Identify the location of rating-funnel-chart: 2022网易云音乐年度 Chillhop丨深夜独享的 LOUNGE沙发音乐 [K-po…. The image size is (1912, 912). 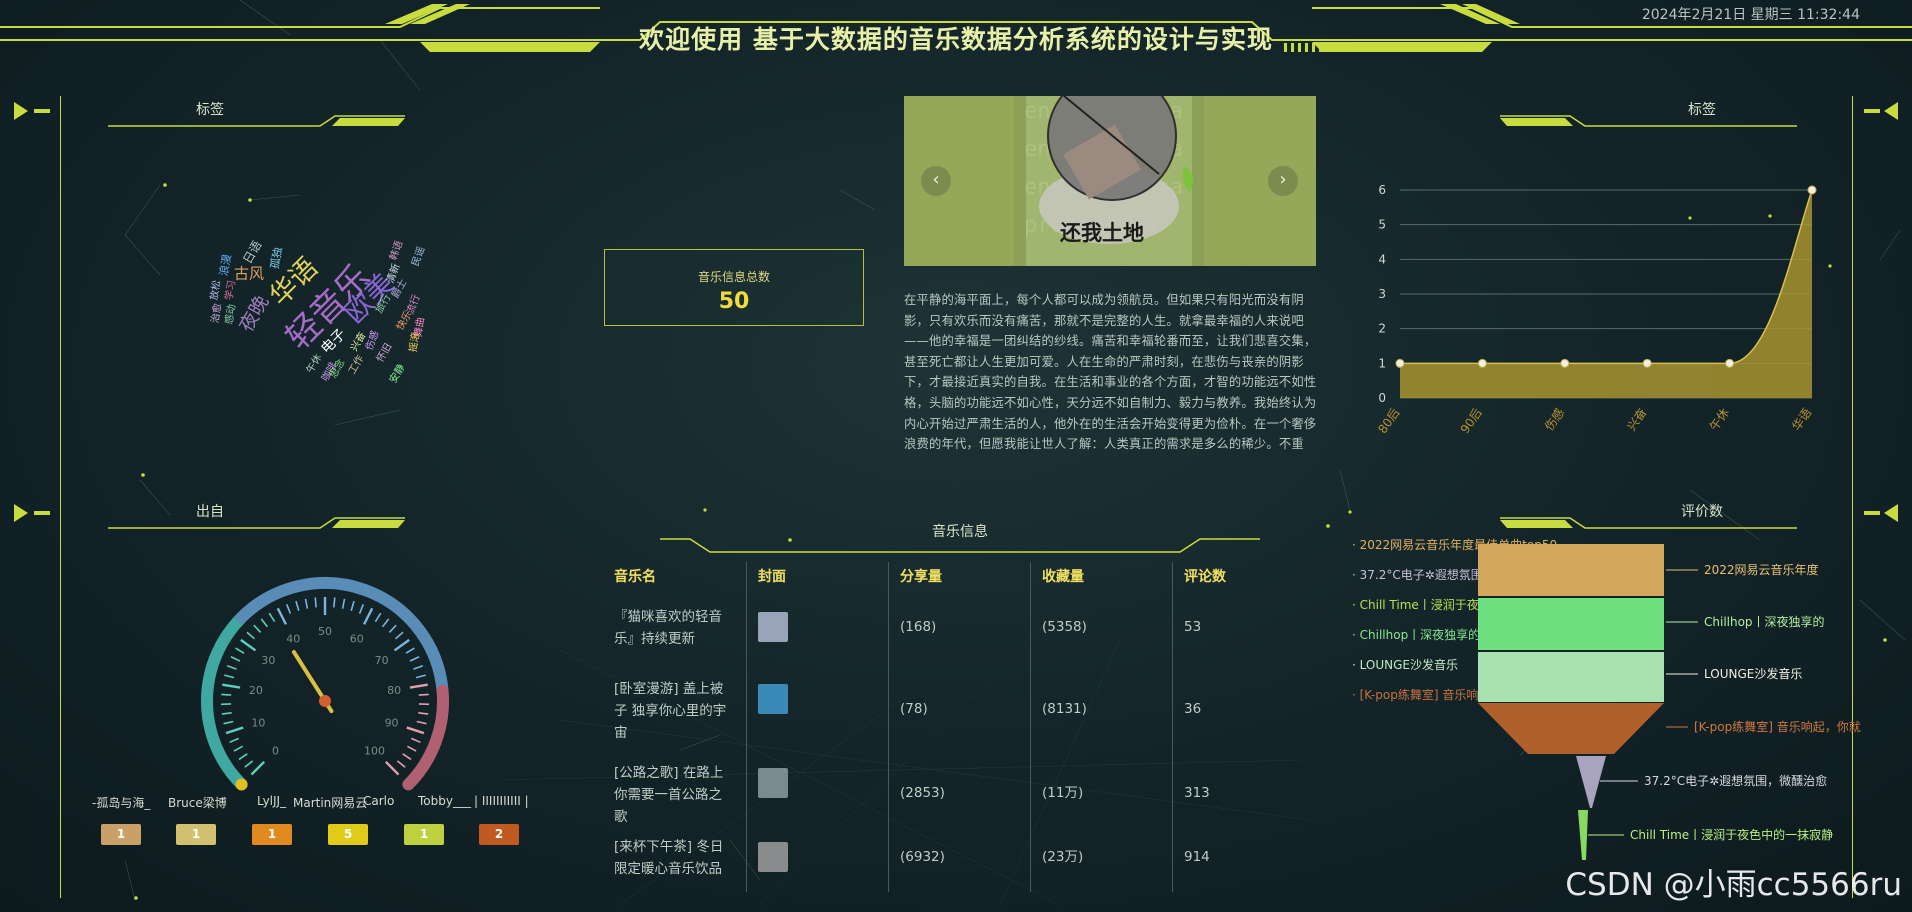
(1669, 702).